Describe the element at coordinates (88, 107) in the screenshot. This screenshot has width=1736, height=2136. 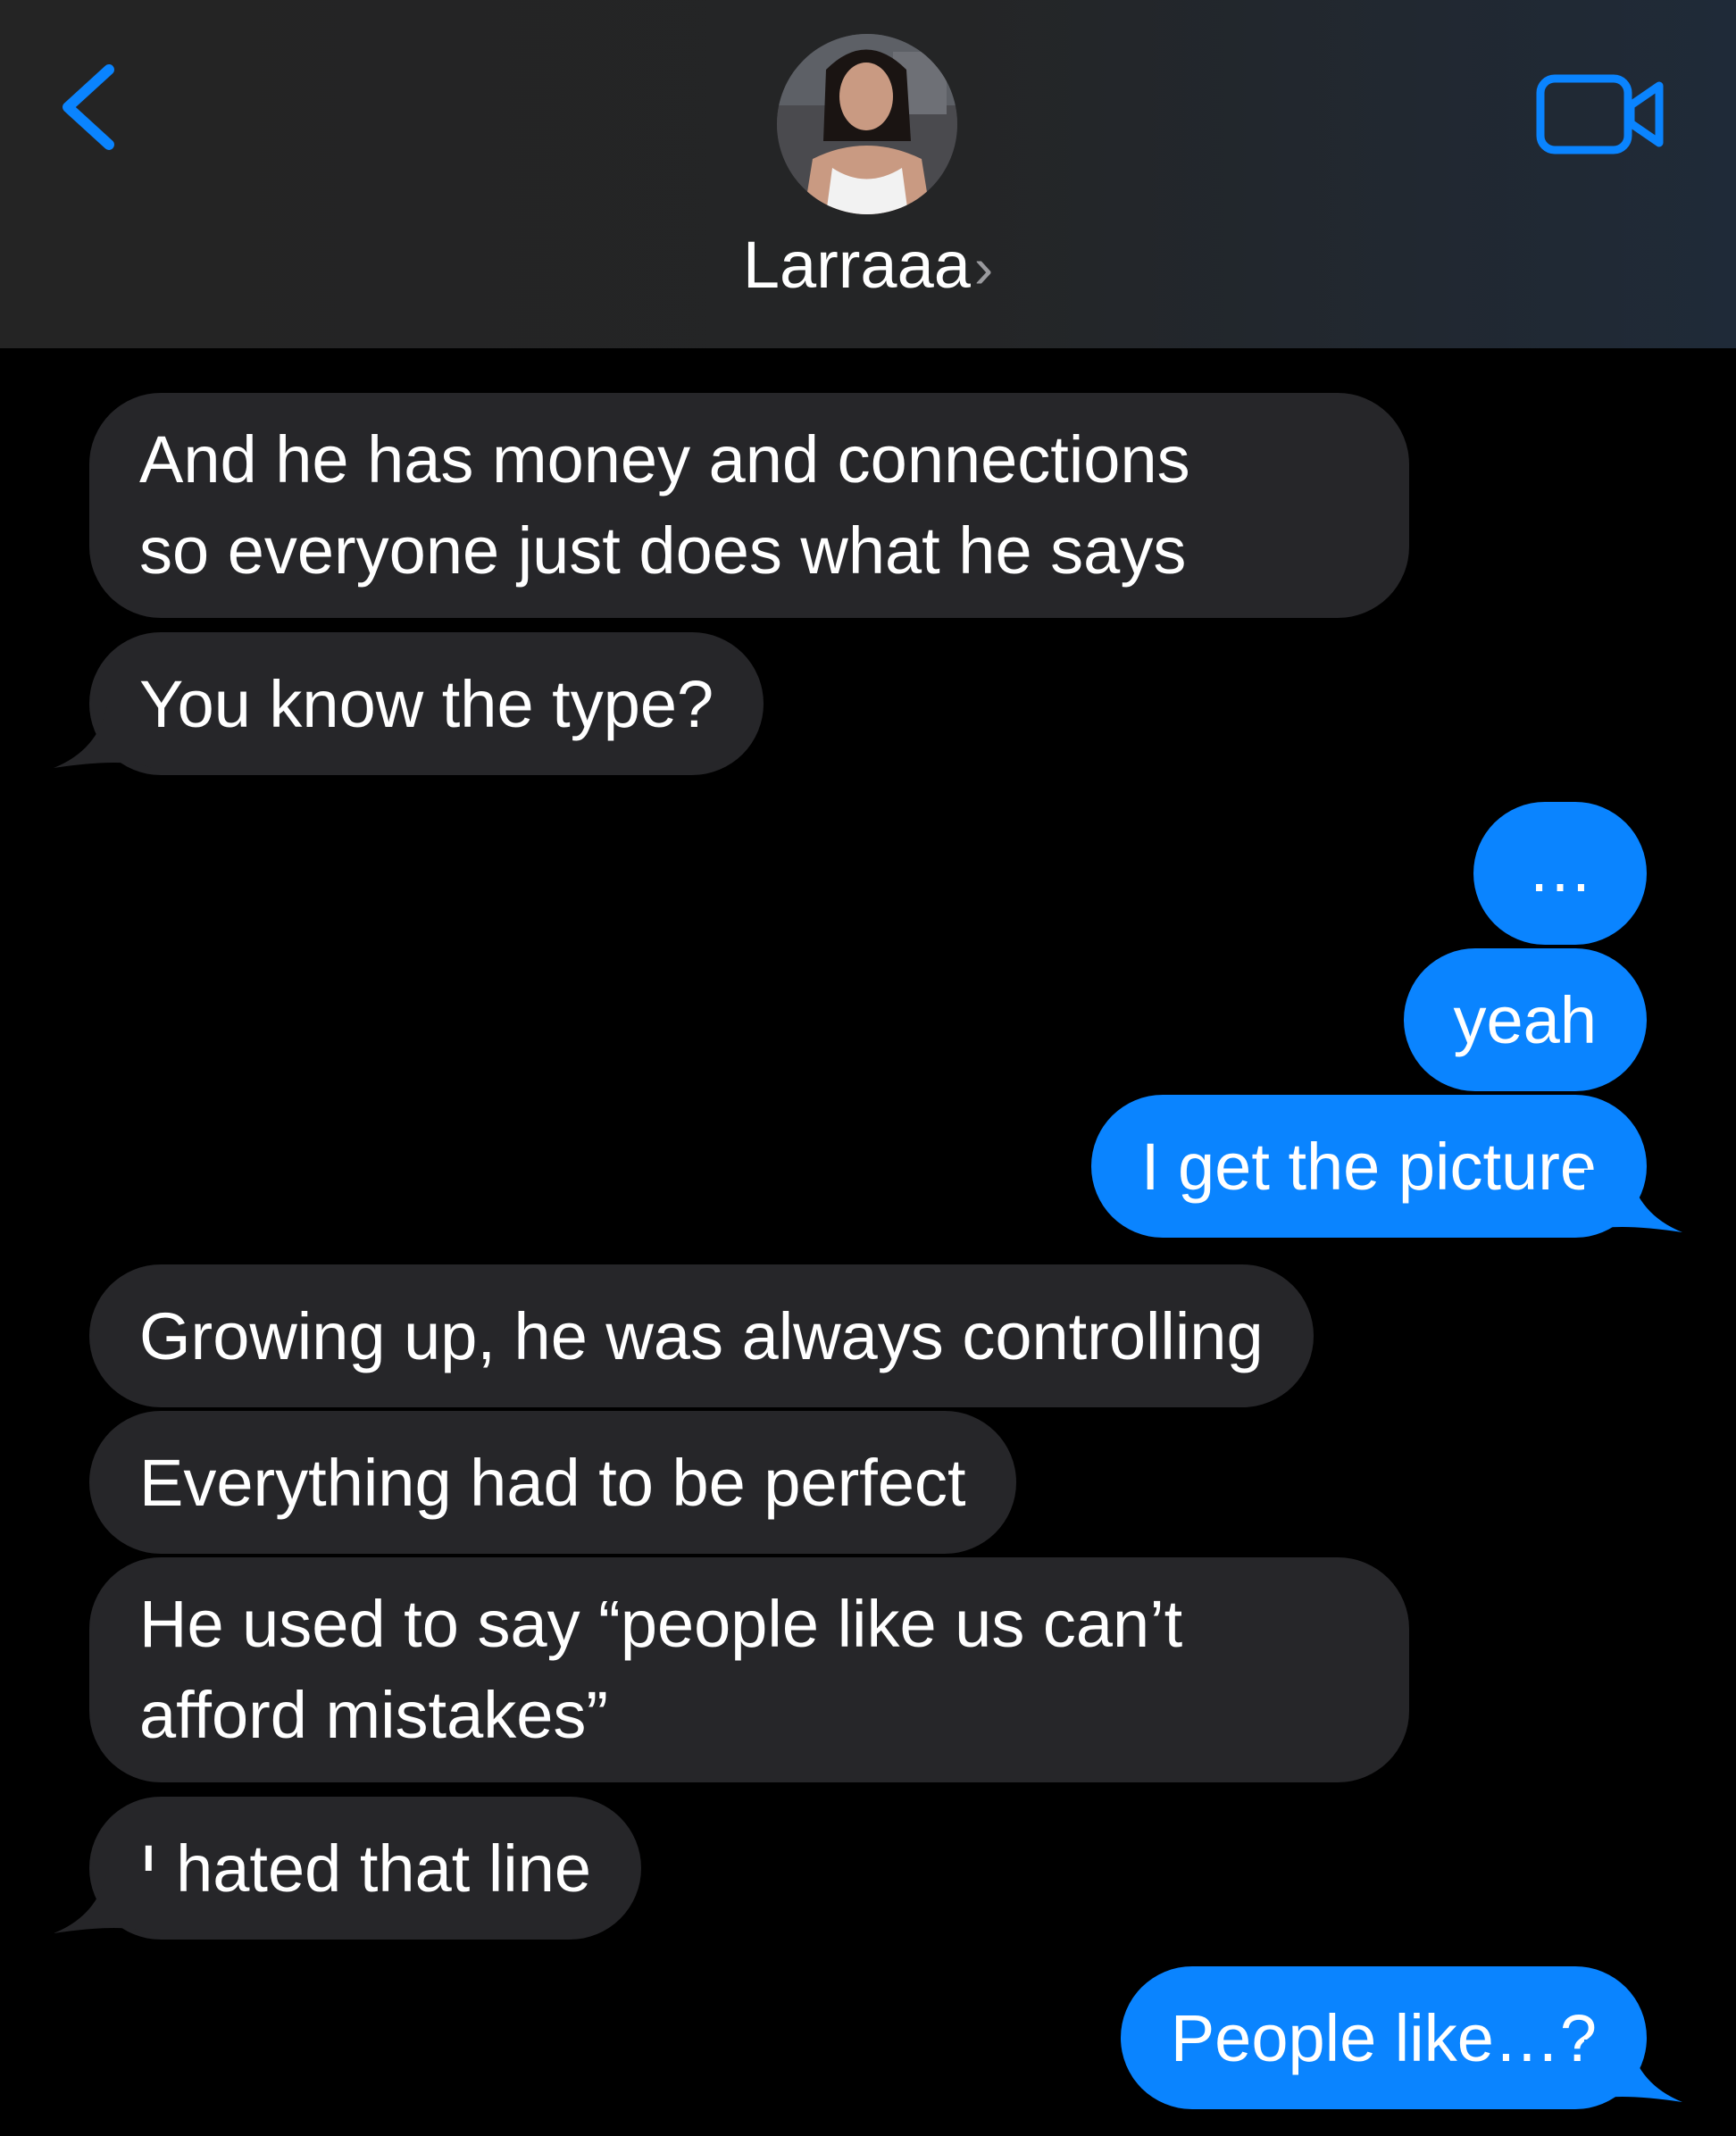
I see `chevron-left-icon` at that location.